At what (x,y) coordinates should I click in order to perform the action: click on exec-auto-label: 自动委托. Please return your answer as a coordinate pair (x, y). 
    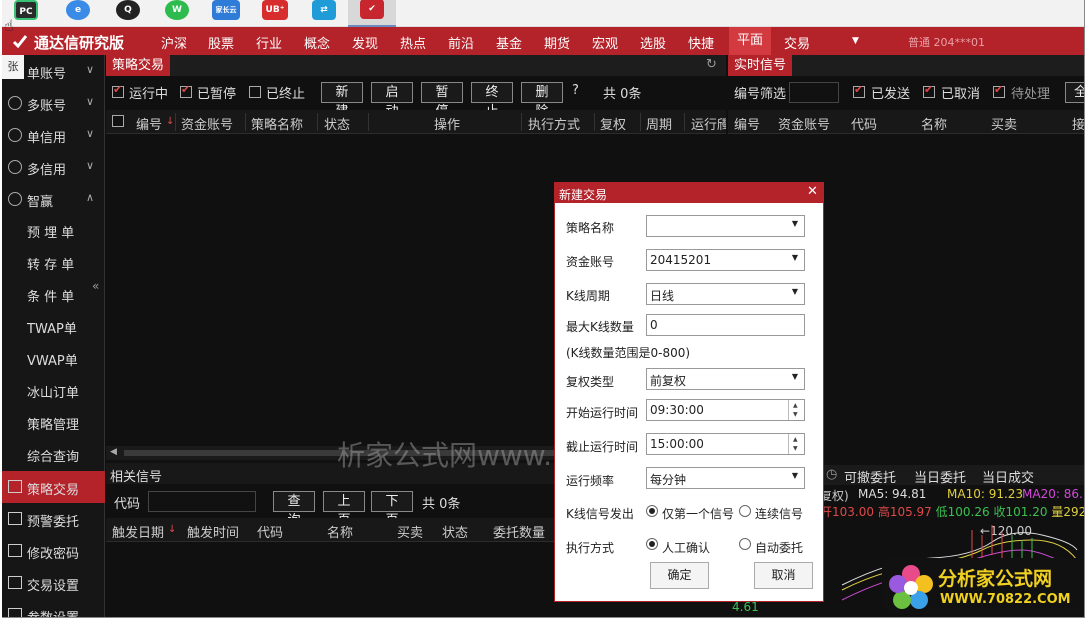
    Looking at the image, I should click on (779, 547).